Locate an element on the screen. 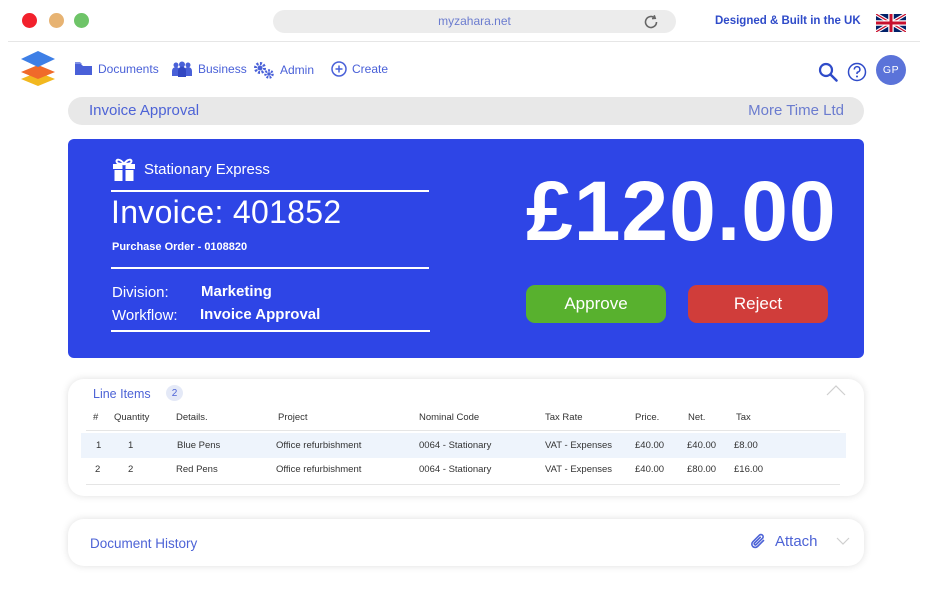 The width and height of the screenshot is (950, 593). cell-number: 2 is located at coordinates (98, 469).